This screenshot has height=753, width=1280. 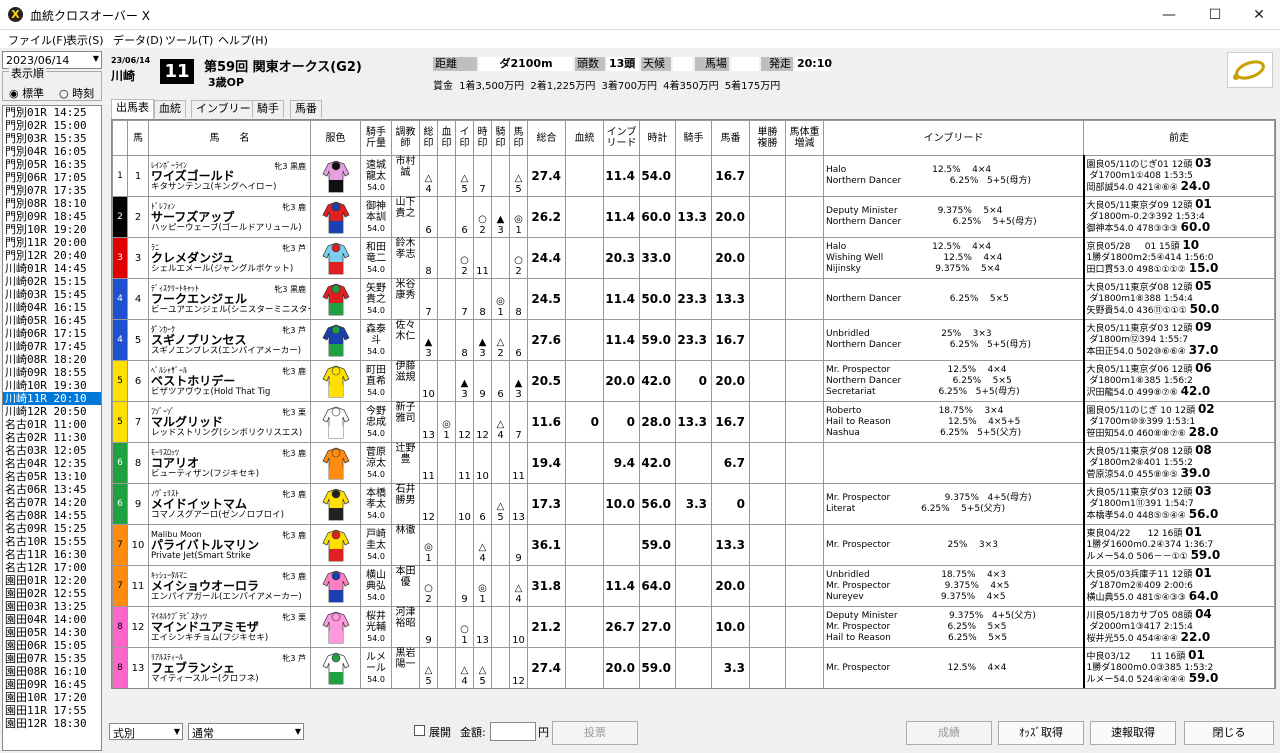 I want to click on race-list-item: 門別06R 17:05, so click(x=52, y=177).